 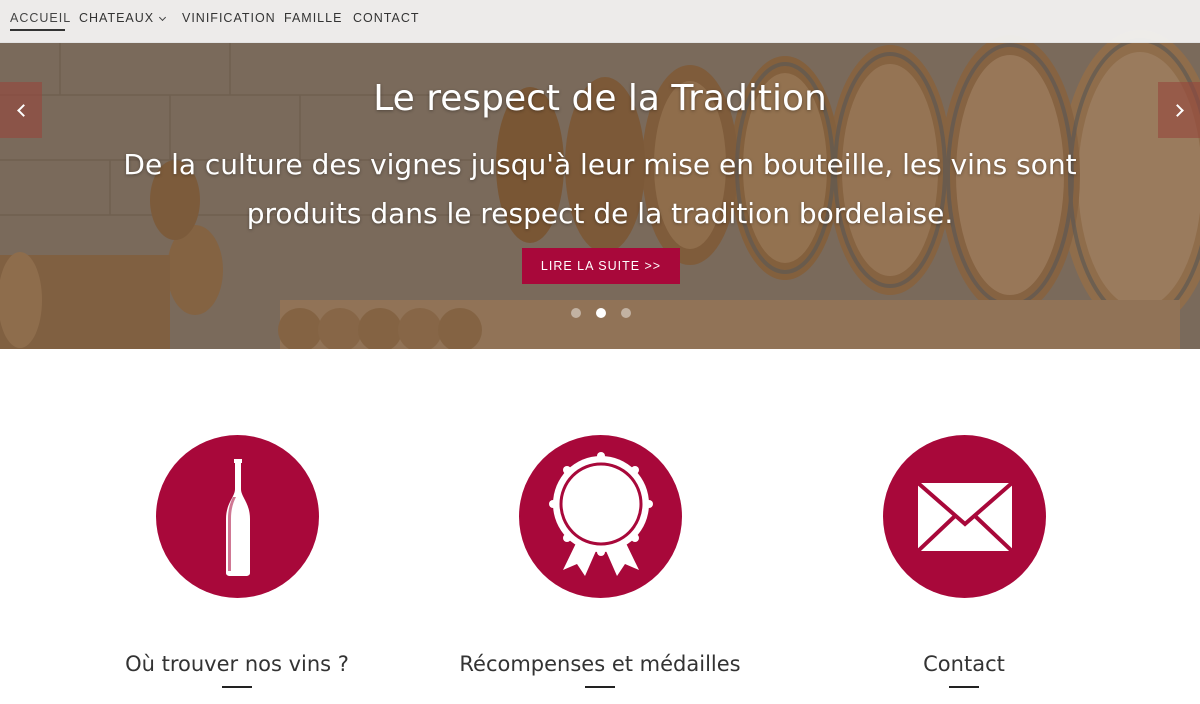 What do you see at coordinates (386, 18) in the screenshot?
I see `nav-item-contact: CONTACT` at bounding box center [386, 18].